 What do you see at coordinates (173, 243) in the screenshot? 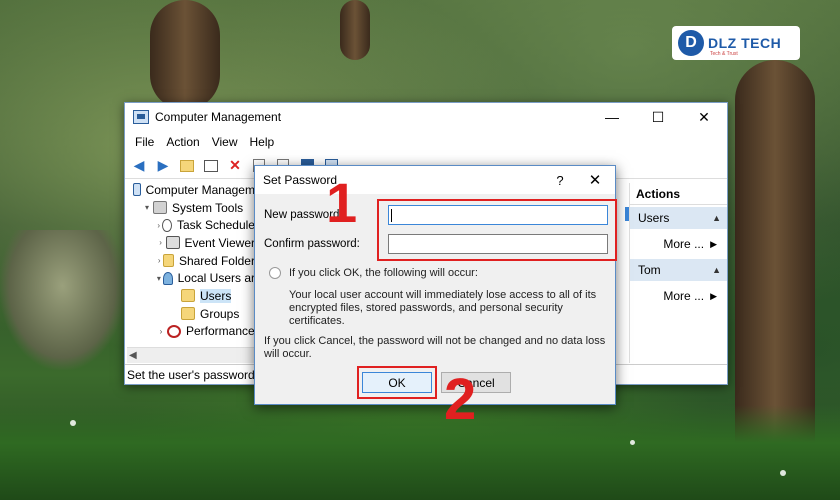
I see `event-viewer-icon` at bounding box center [173, 243].